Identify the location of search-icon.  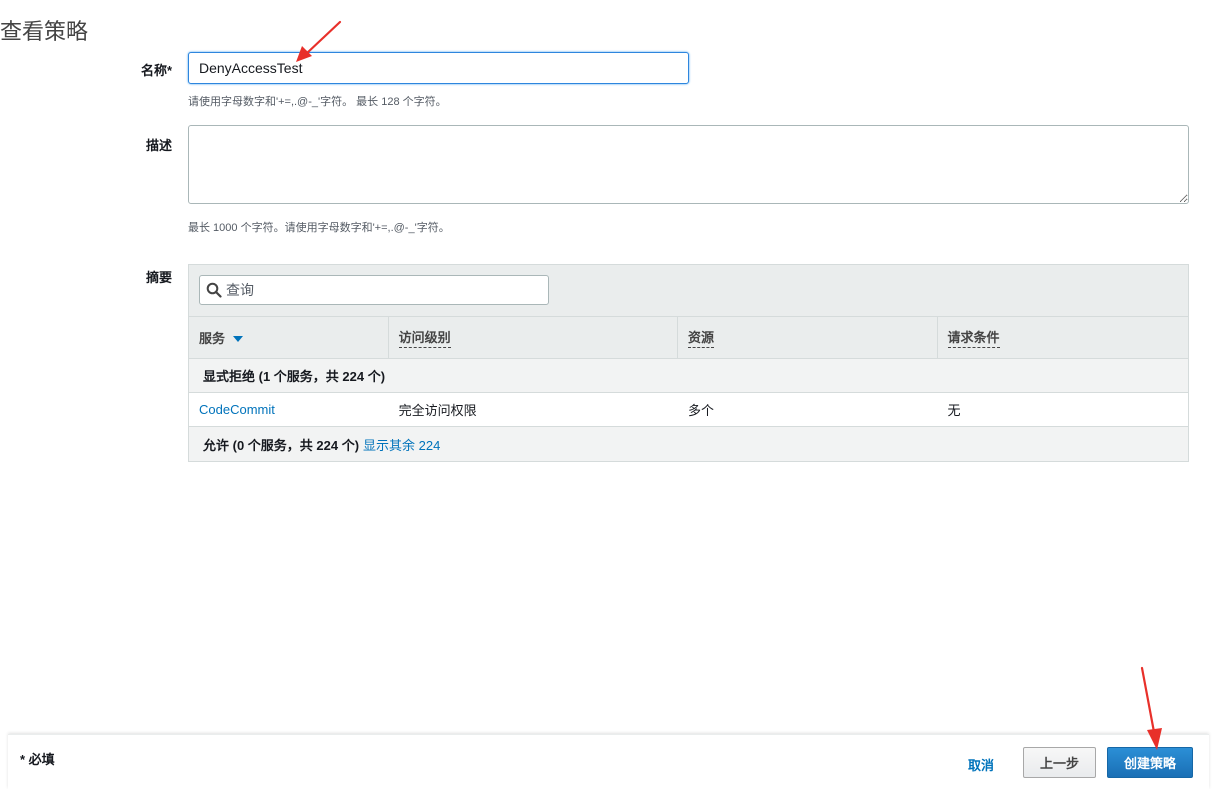
(214, 290).